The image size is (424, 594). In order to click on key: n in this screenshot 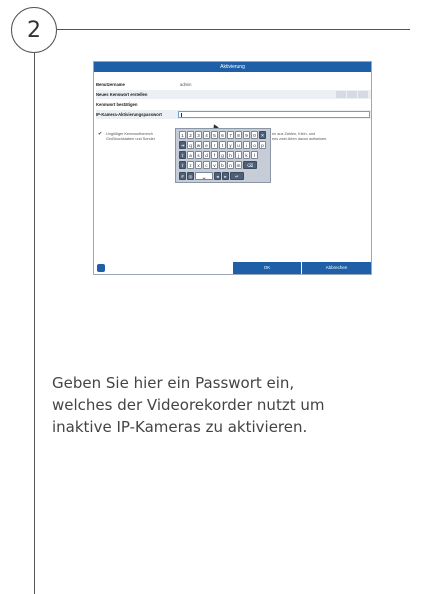, I will do `click(230, 165)`.